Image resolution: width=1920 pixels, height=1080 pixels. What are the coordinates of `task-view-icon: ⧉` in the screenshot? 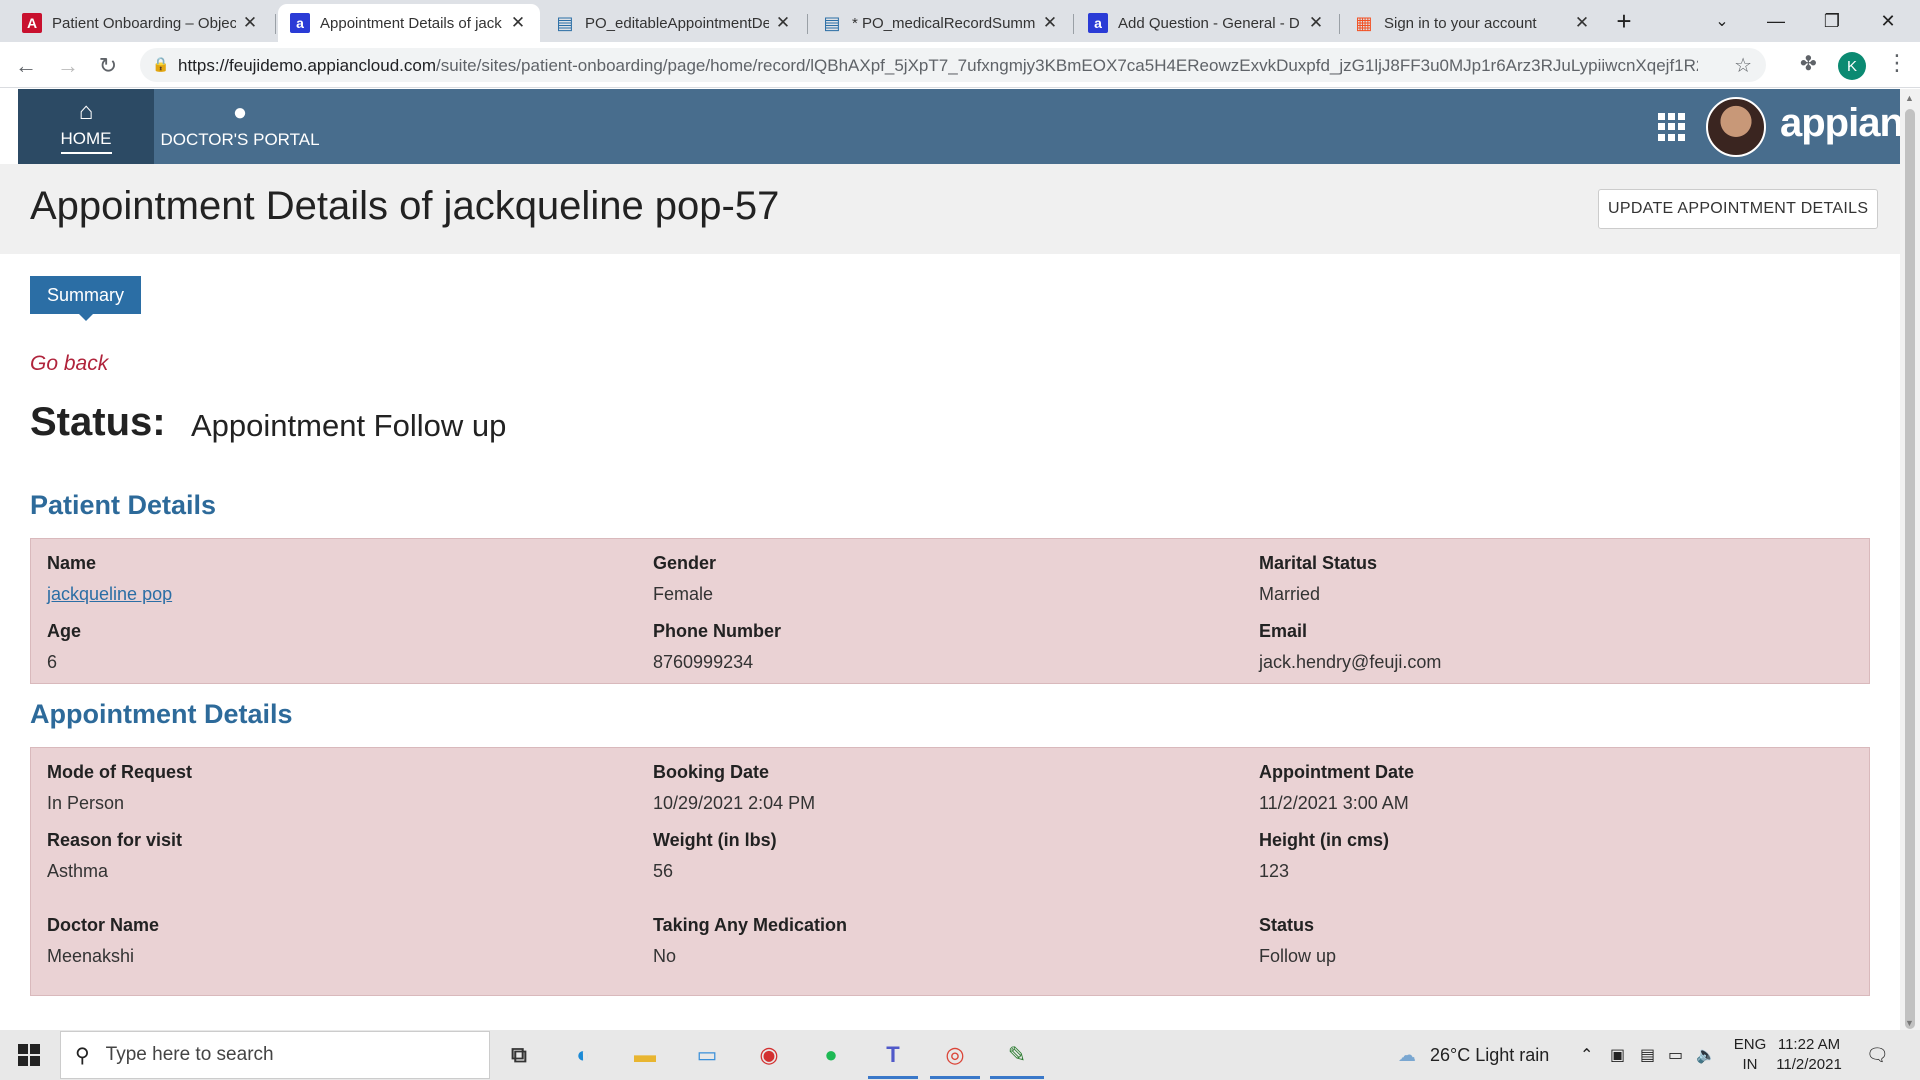 It's located at (519, 1055).